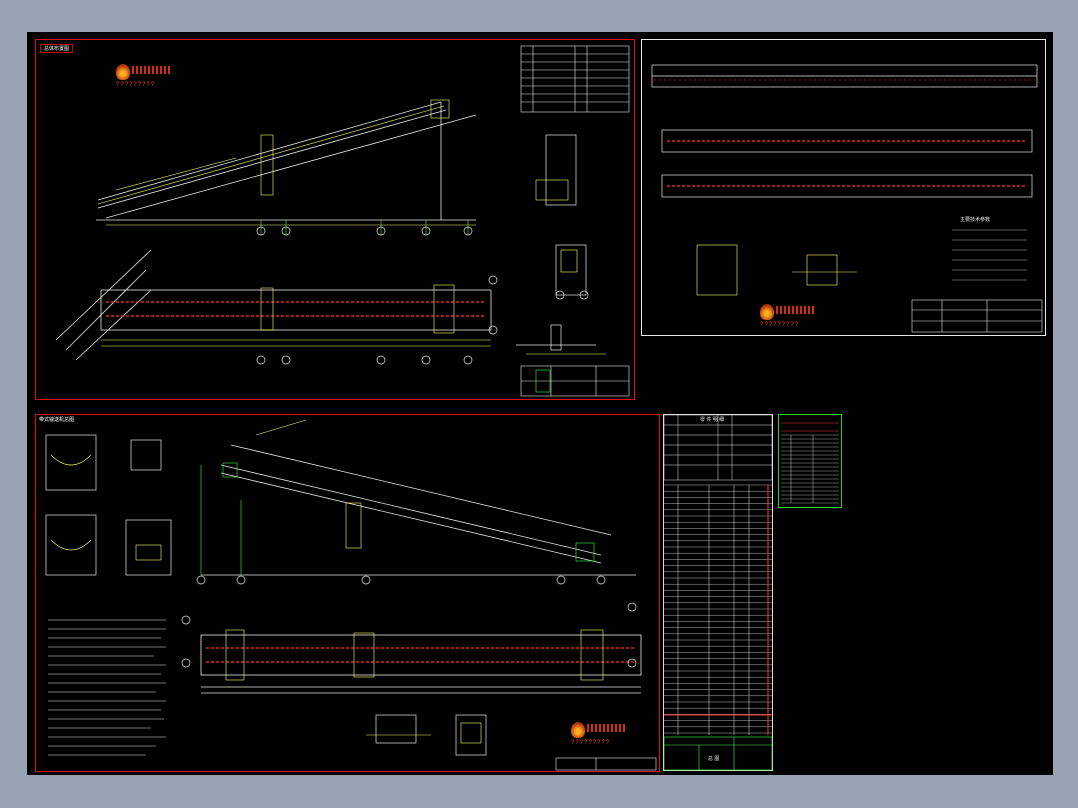  What do you see at coordinates (712, 420) in the screenshot?
I see `parts-list-header: 零 件 明 细` at bounding box center [712, 420].